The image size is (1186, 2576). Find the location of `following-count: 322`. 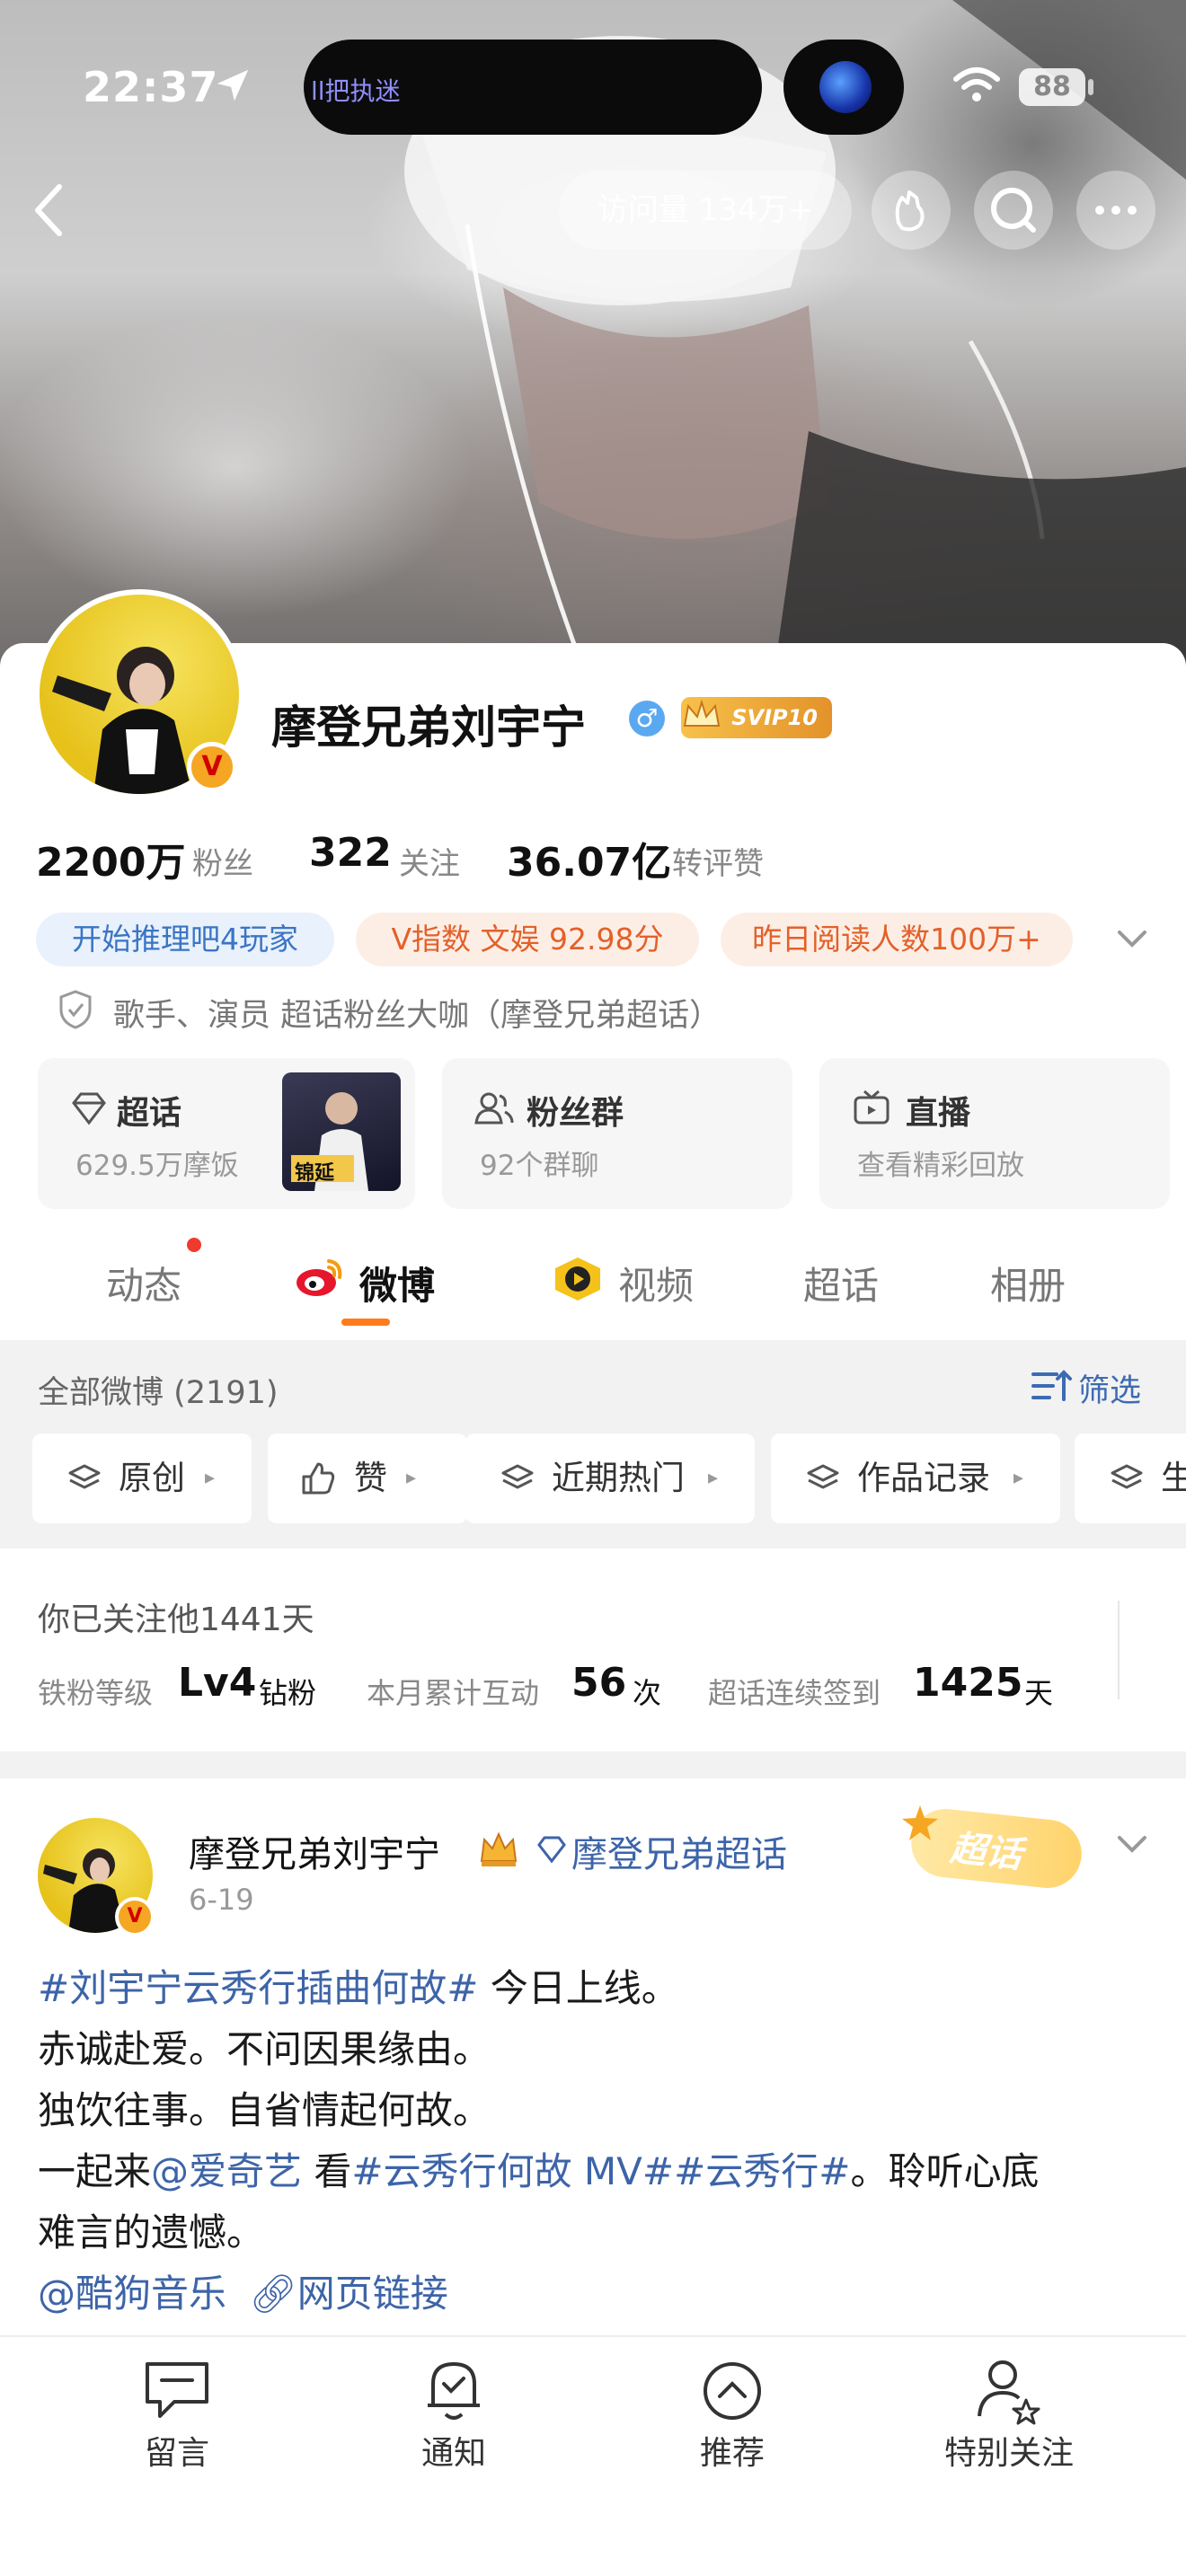

following-count: 322 is located at coordinates (350, 853).